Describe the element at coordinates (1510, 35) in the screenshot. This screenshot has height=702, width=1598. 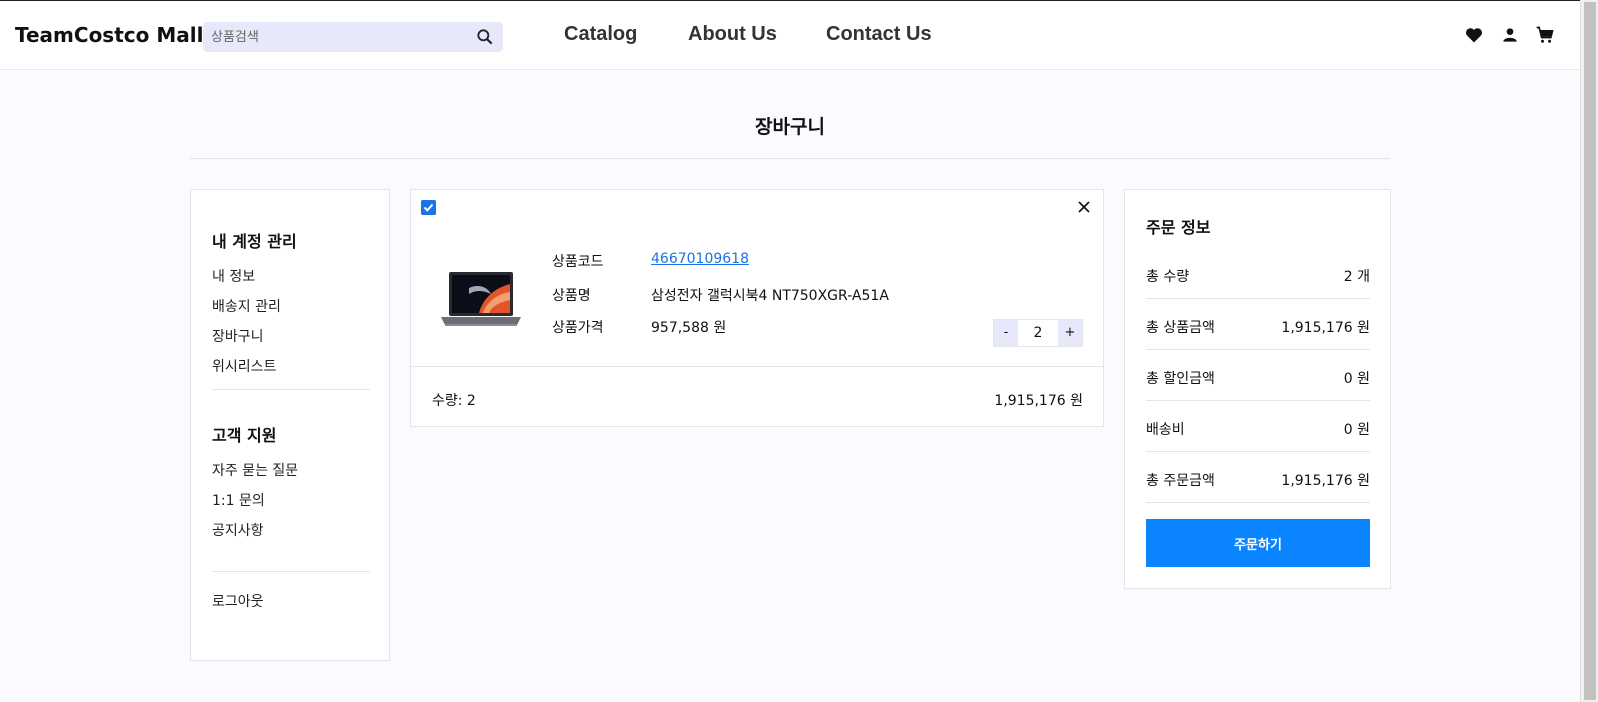
I see `user-icon` at that location.